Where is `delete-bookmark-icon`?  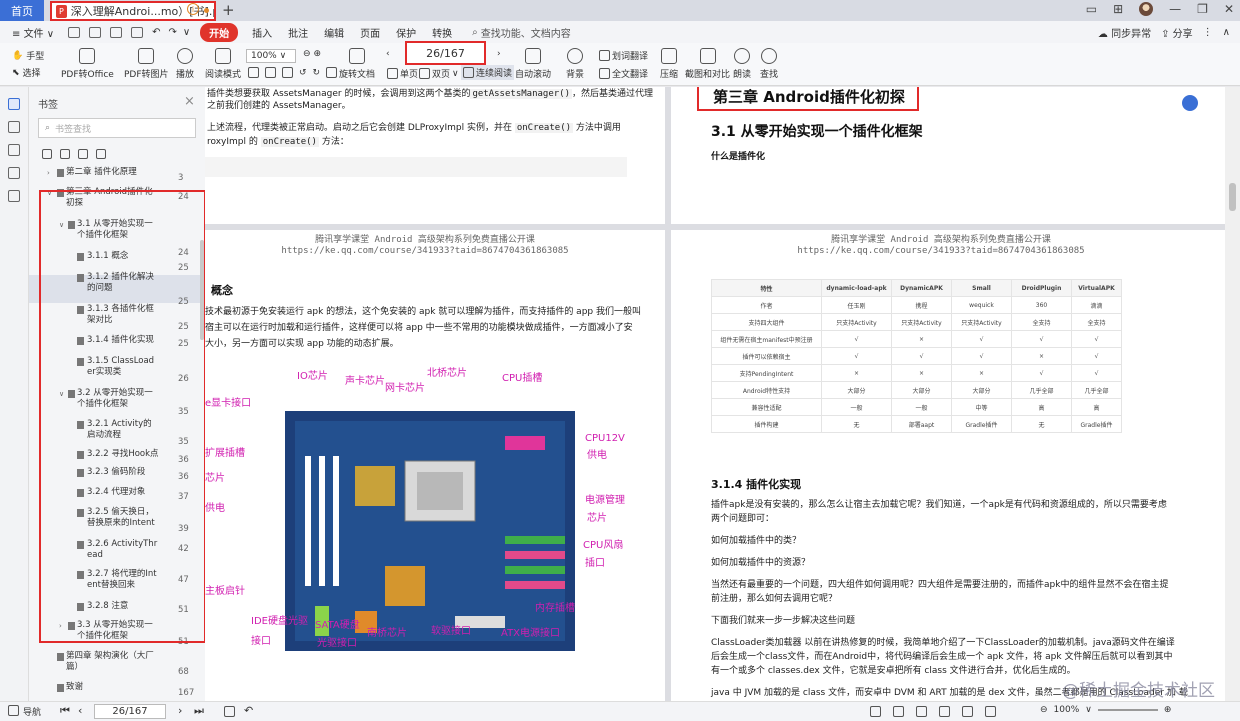
delete-bookmark-icon is located at coordinates (101, 154).